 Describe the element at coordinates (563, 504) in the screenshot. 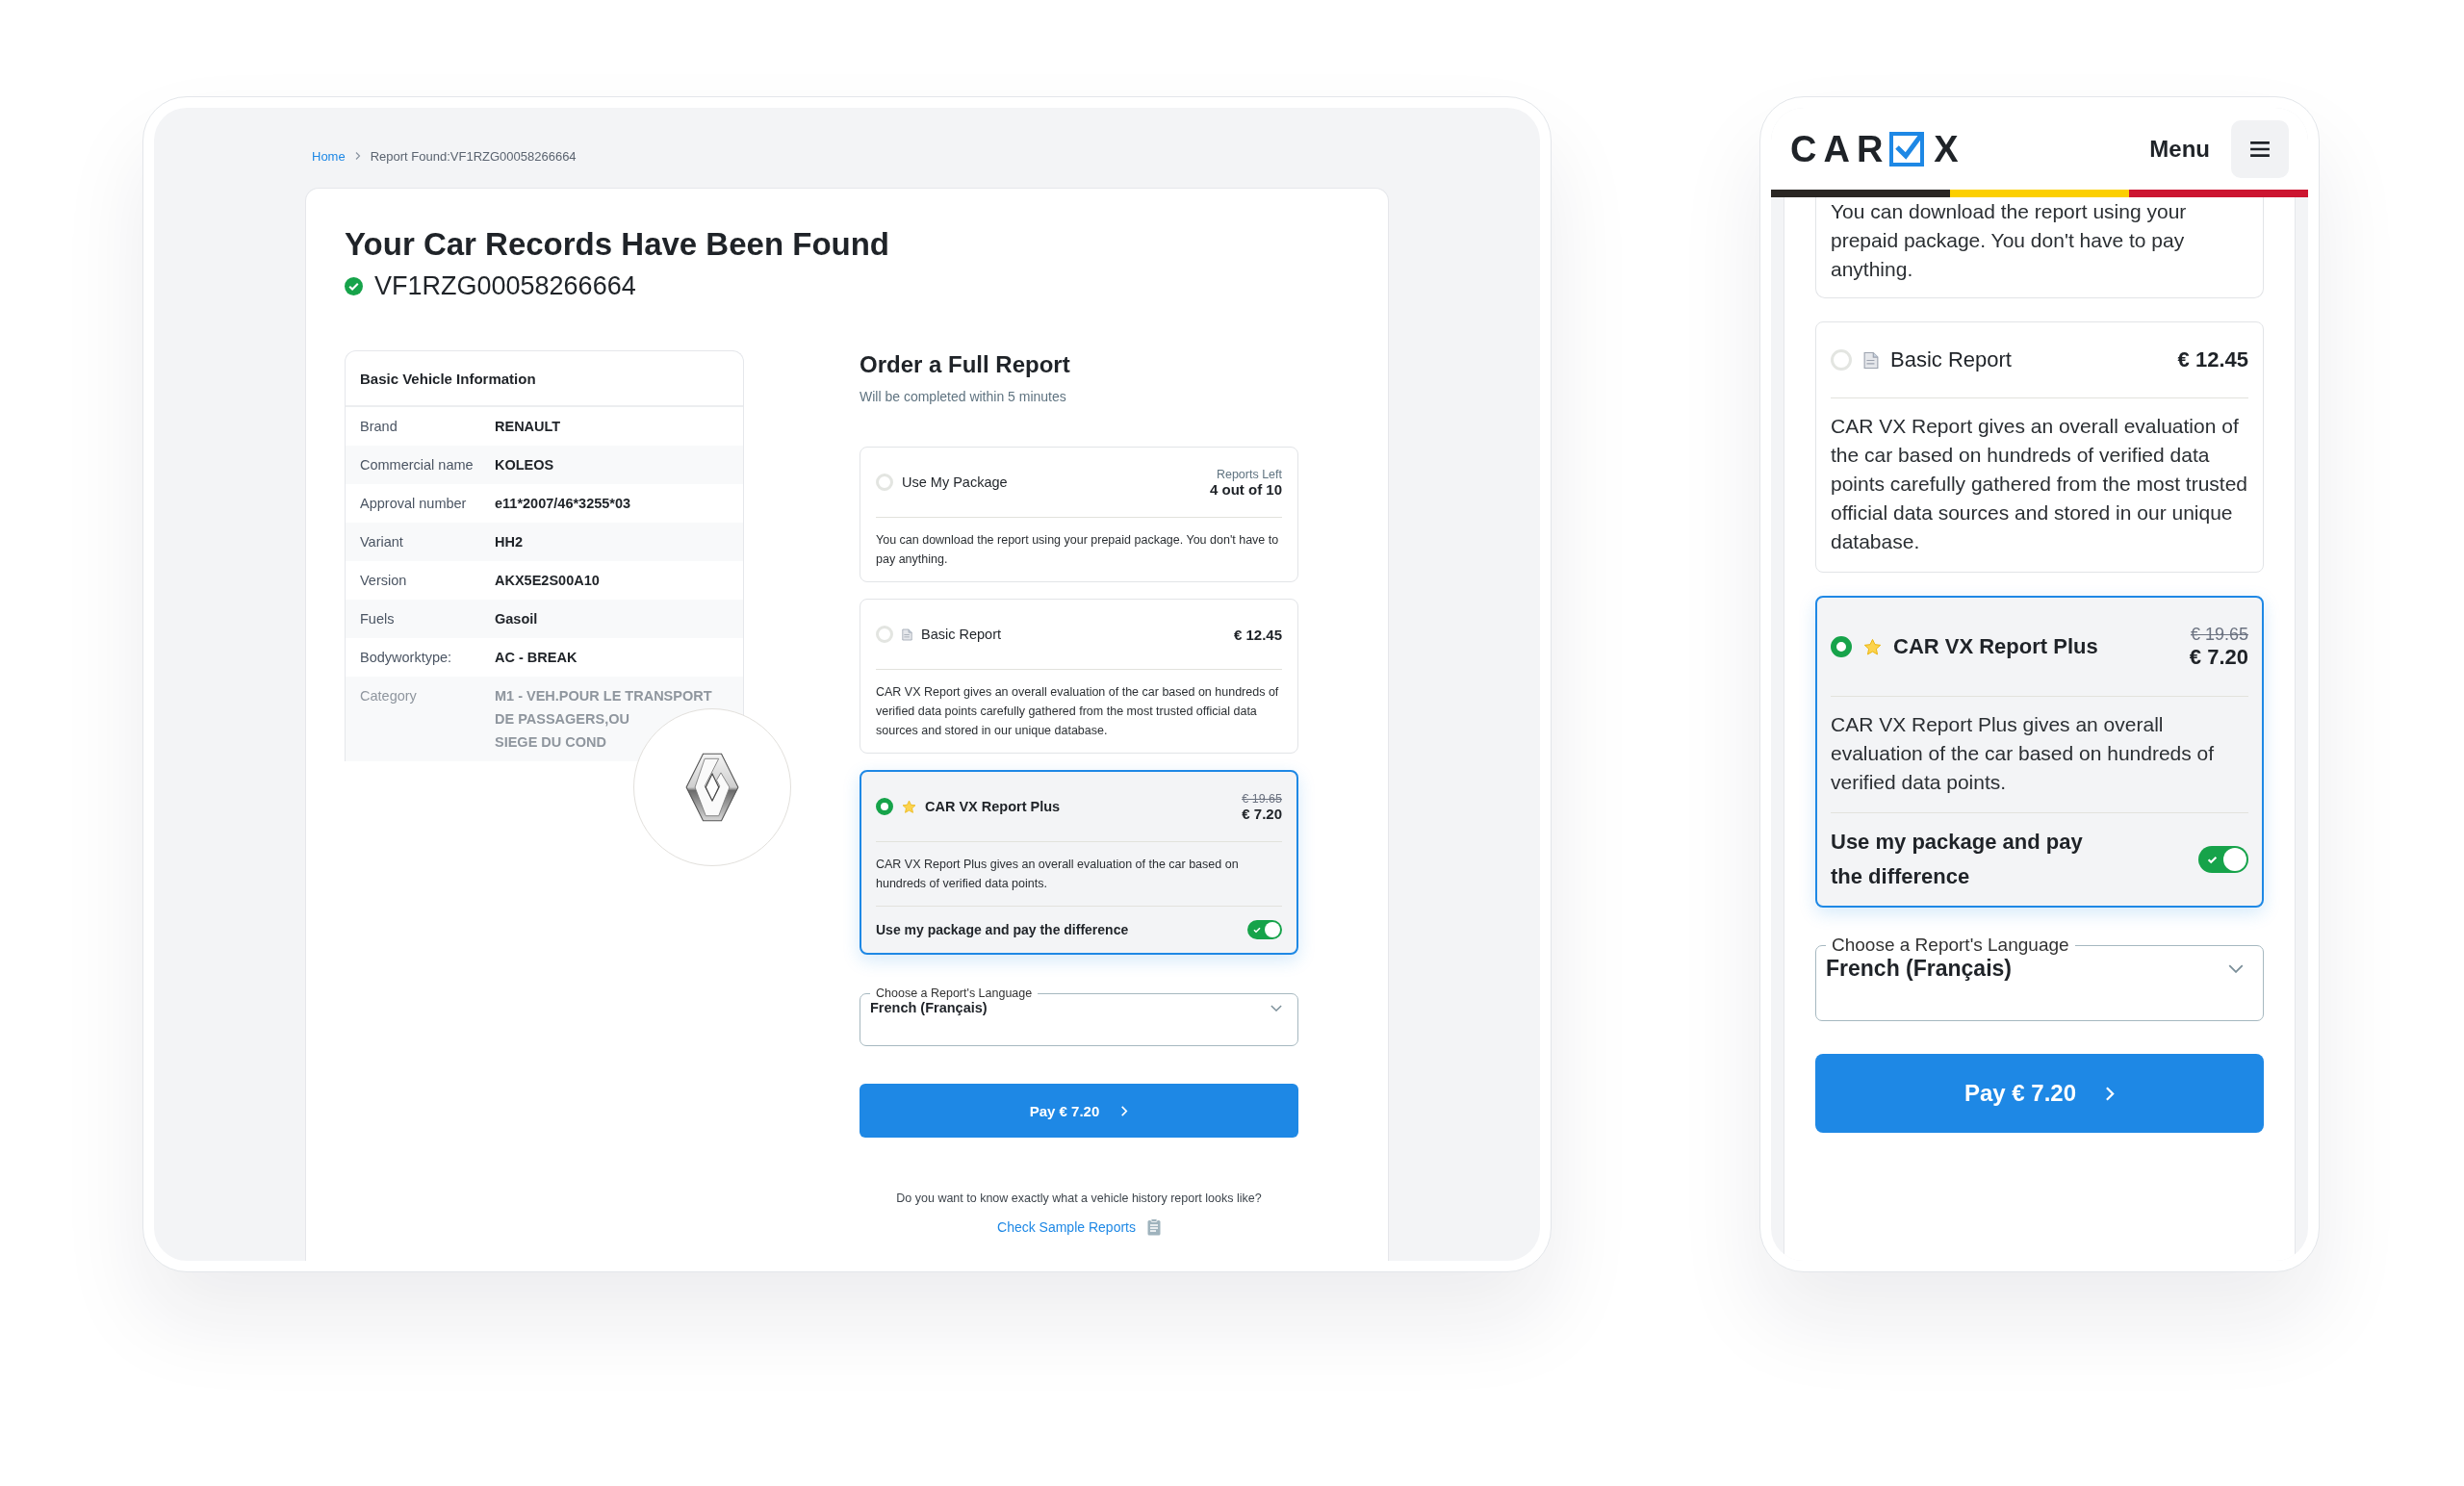

I see `field-value: e11*2007/46*3255*03` at that location.